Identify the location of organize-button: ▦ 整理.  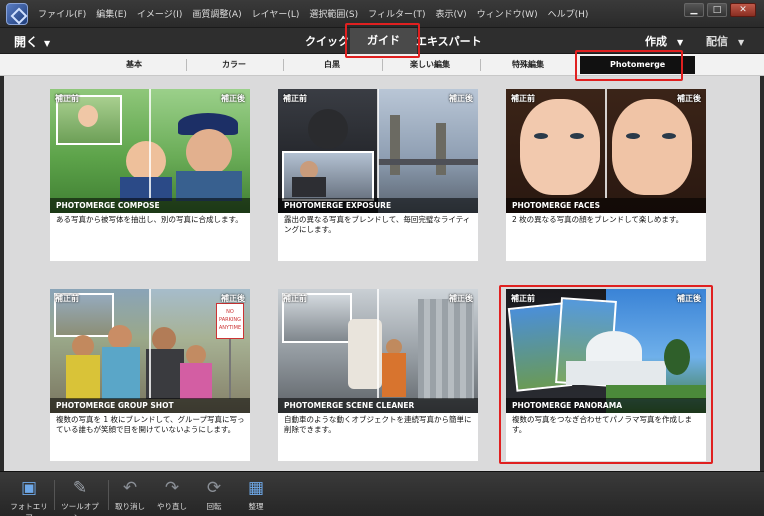
(256, 495).